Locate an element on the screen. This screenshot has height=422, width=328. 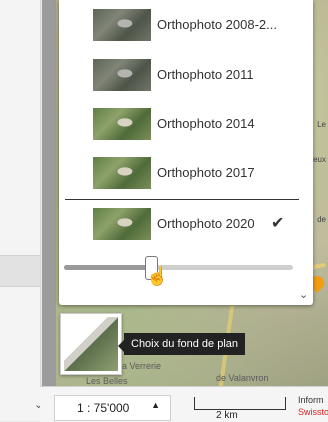
left-sidebar: ⌄ is located at coordinates (21, 210).